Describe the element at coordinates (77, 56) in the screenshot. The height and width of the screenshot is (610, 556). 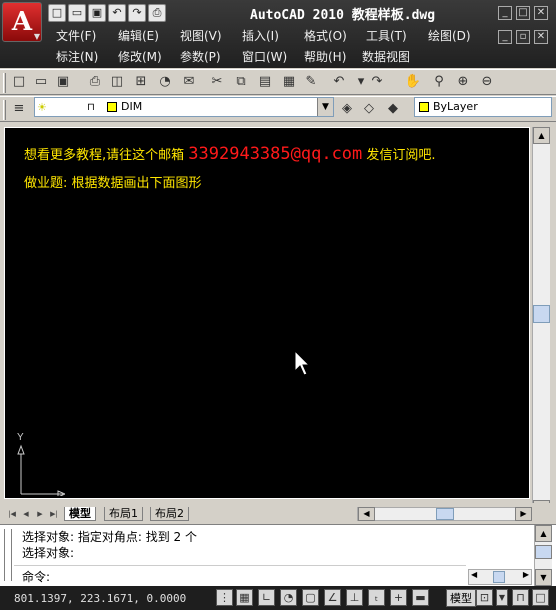
I see `menu-dimension: 标注(N)` at that location.